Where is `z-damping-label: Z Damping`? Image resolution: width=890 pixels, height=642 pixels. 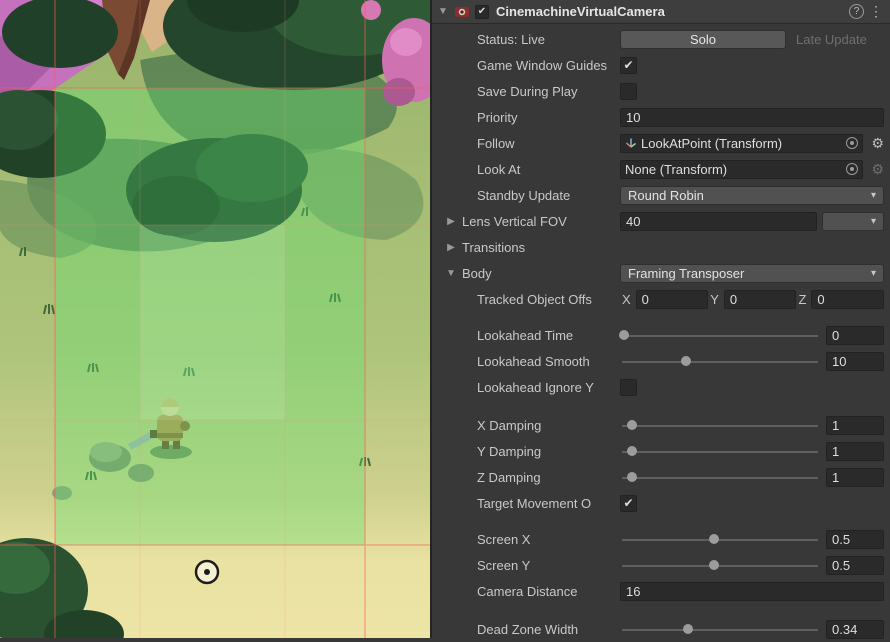
z-damping-label: Z Damping is located at coordinates (509, 477).